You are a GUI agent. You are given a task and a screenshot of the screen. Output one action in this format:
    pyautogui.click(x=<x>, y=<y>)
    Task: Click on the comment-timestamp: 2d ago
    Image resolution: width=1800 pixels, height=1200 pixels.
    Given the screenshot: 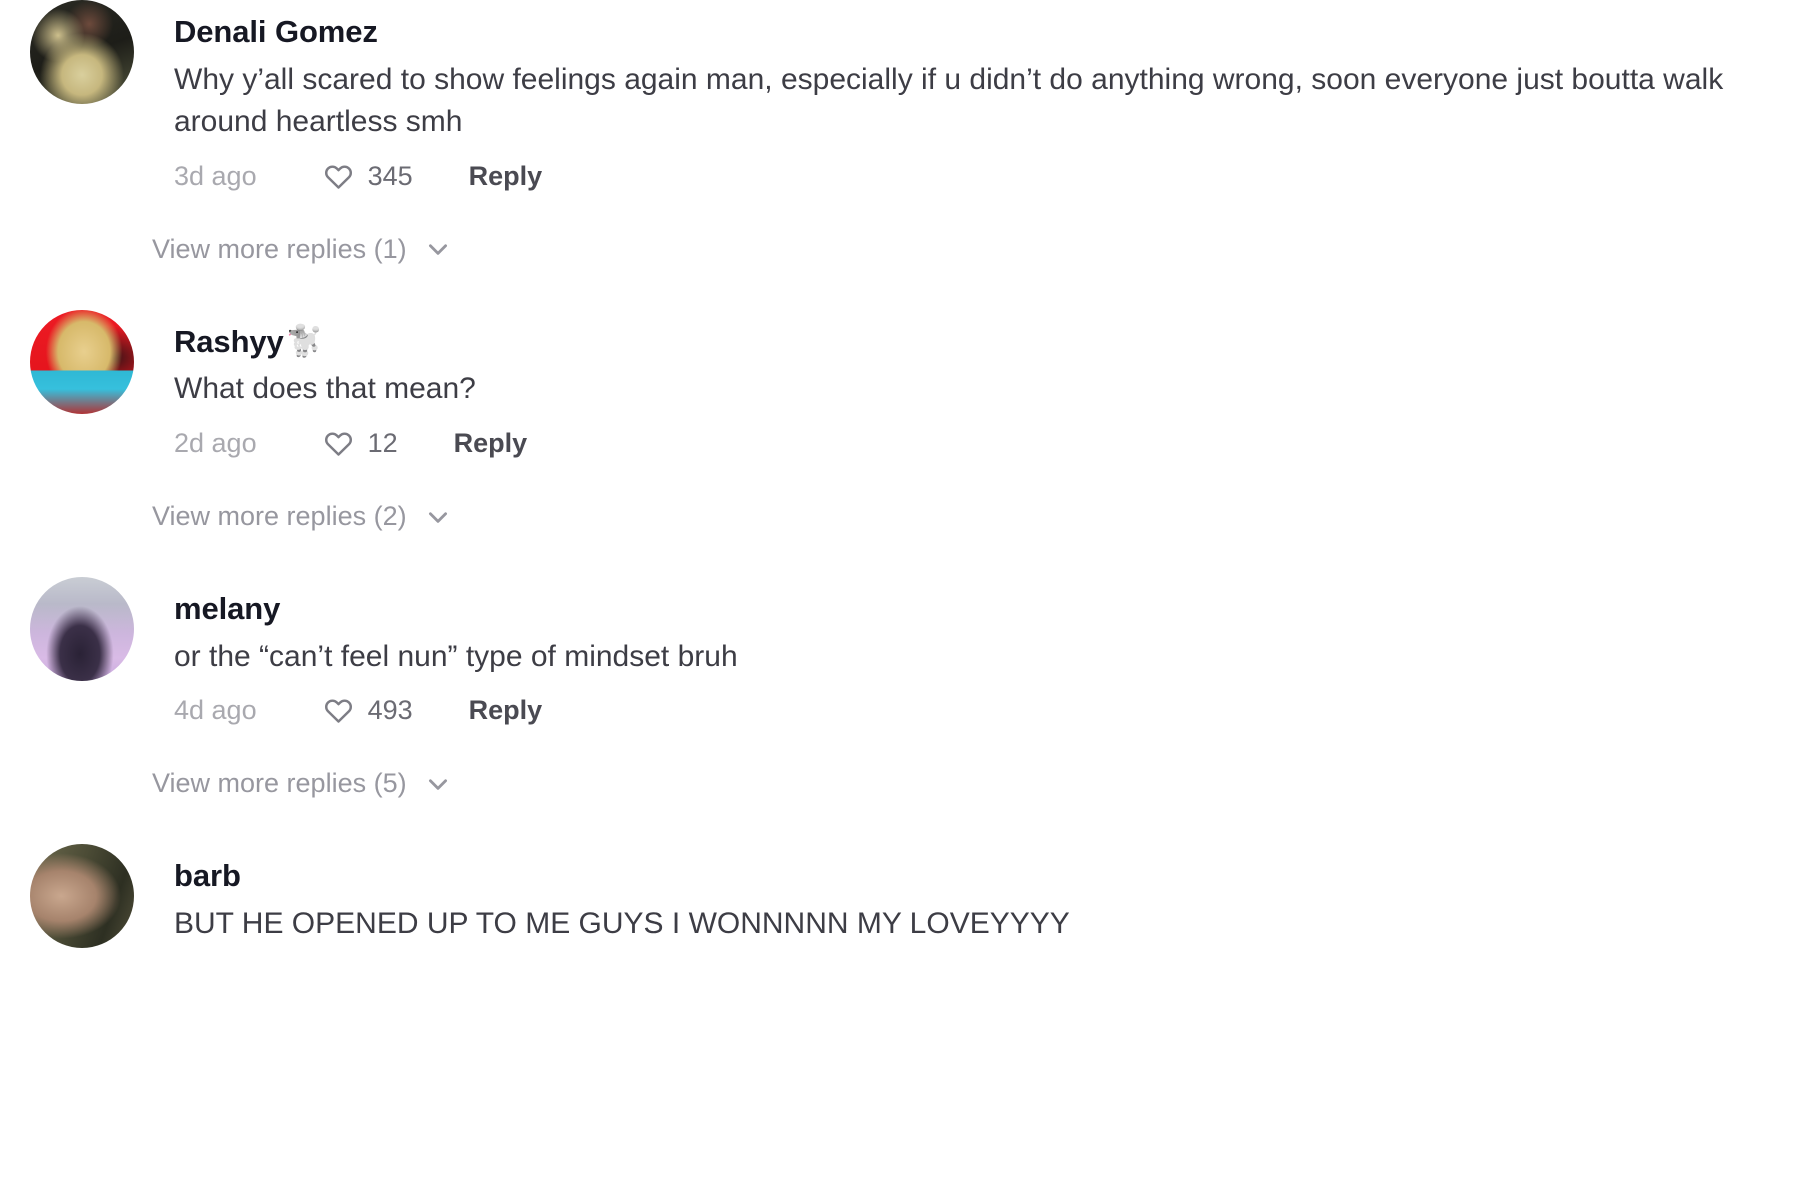 What is the action you would take?
    pyautogui.click(x=215, y=443)
    